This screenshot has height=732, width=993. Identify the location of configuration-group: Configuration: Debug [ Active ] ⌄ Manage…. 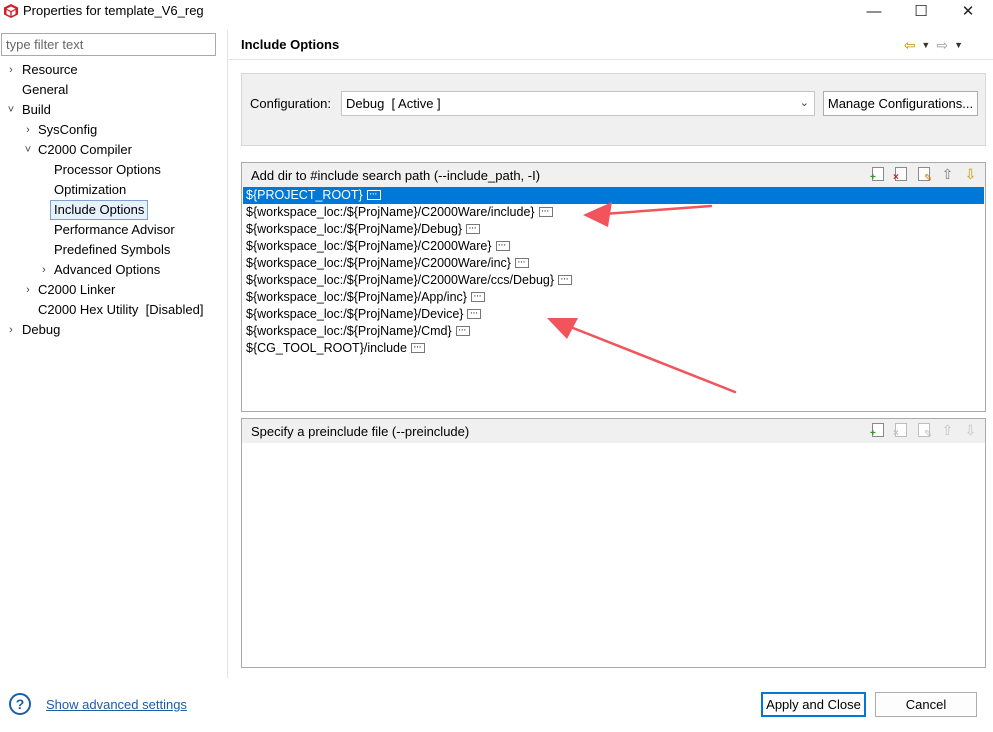
(613, 109).